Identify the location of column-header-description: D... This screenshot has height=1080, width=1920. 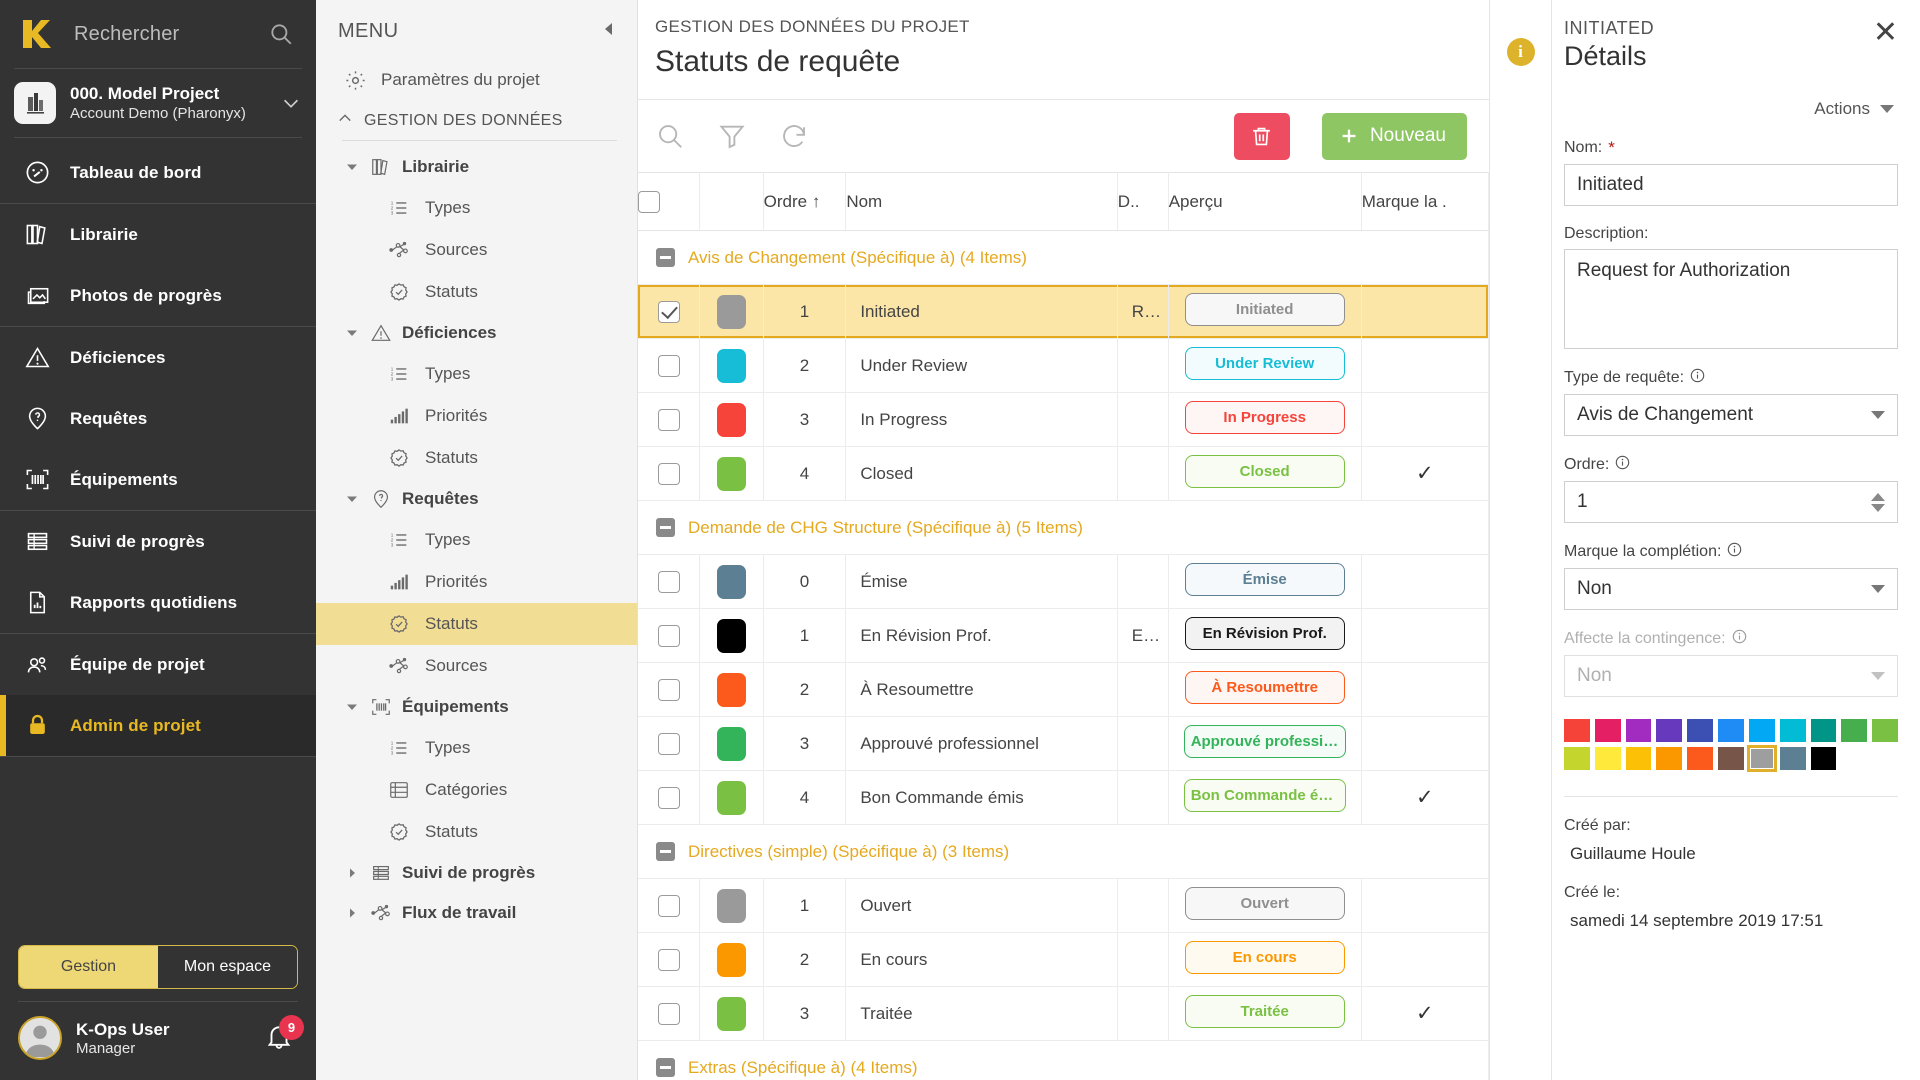
(1143, 201).